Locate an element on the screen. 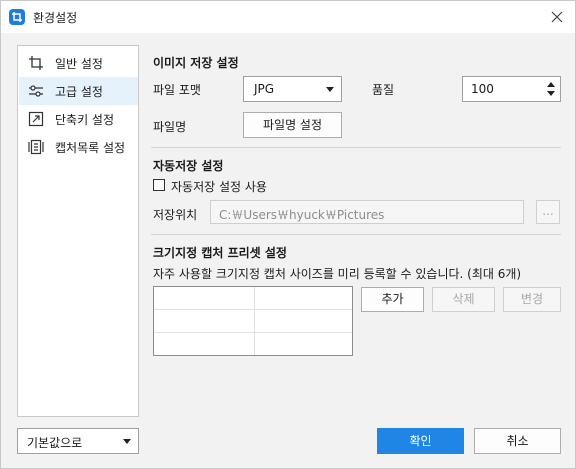 This screenshot has width=576, height=469. filename-label: 파일명 is located at coordinates (170, 127).